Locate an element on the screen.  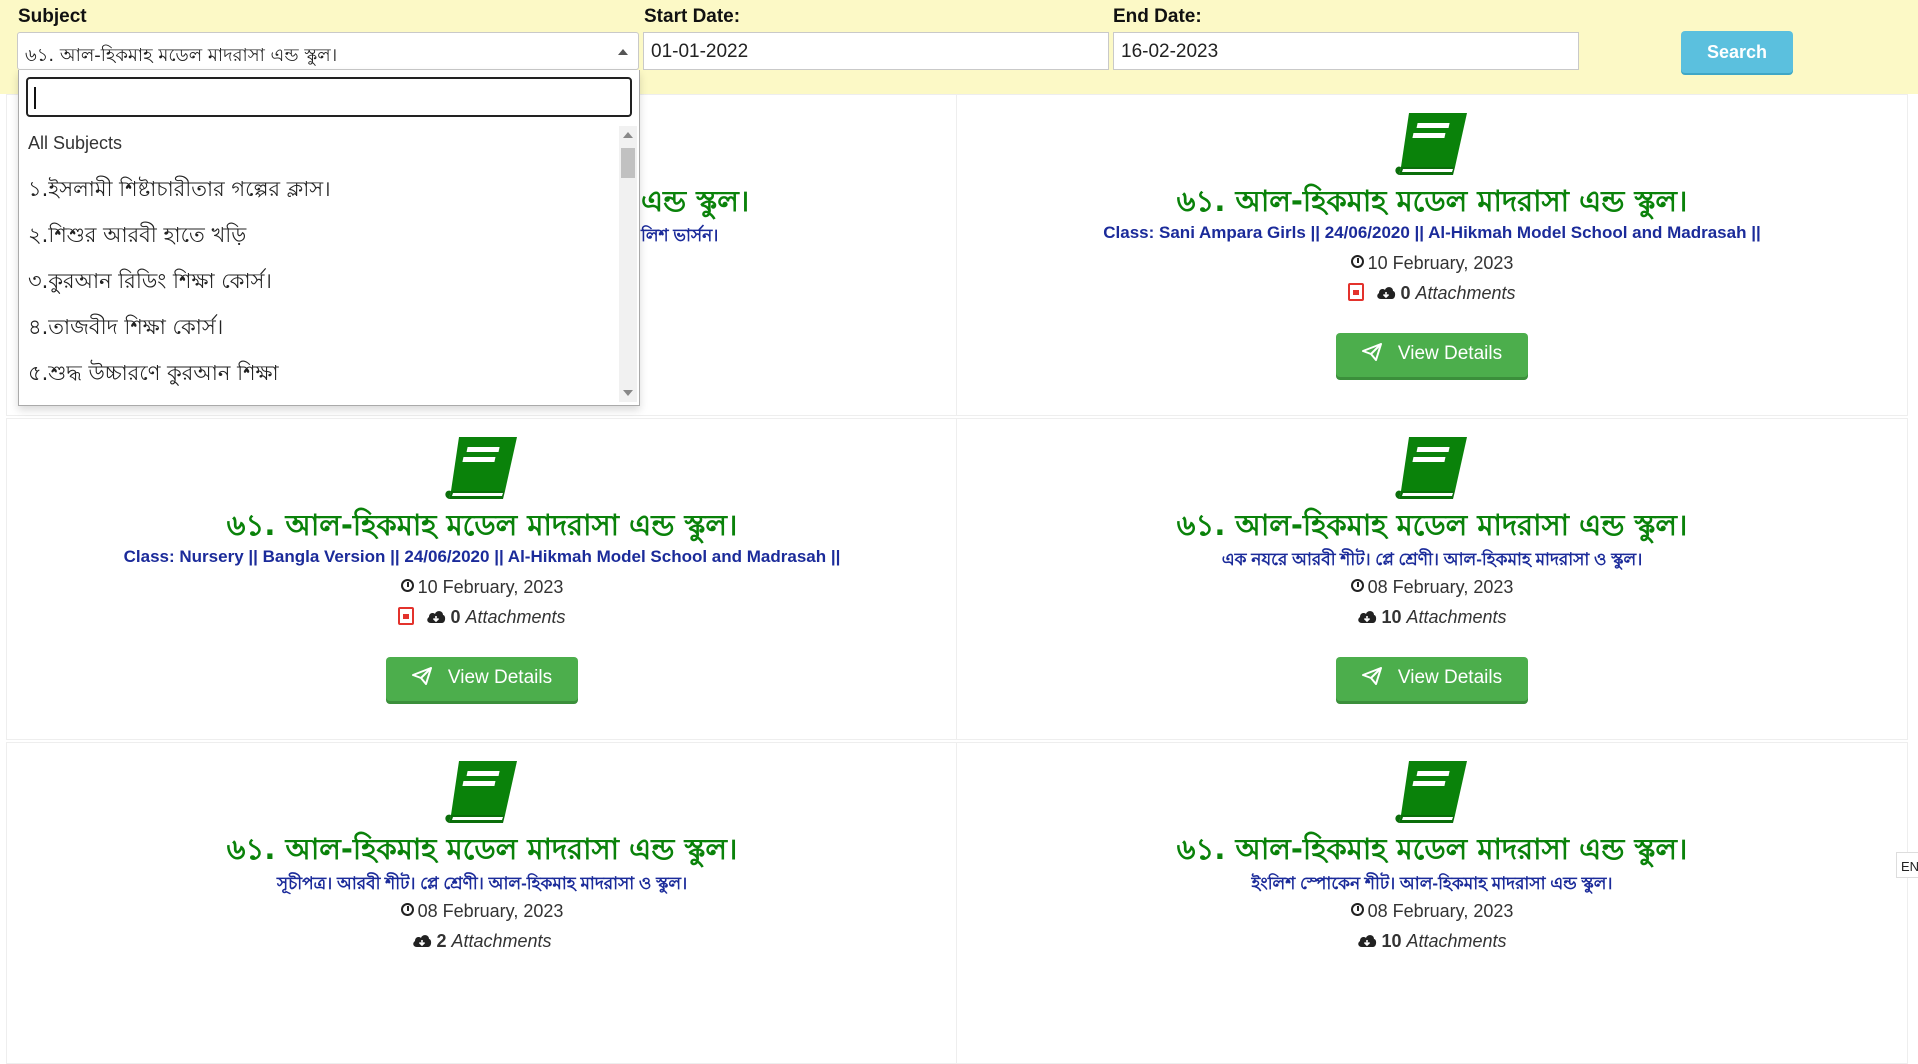
dropdown-option-all-subjects: All Subjects is located at coordinates (317, 143).